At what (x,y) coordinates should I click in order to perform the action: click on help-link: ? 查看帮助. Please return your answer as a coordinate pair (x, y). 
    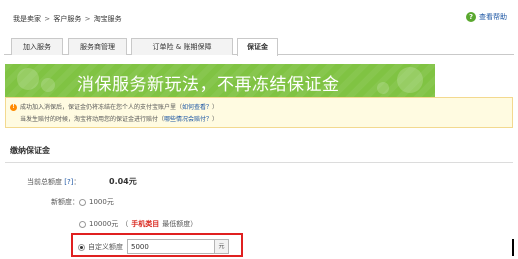
    Looking at the image, I should click on (486, 17).